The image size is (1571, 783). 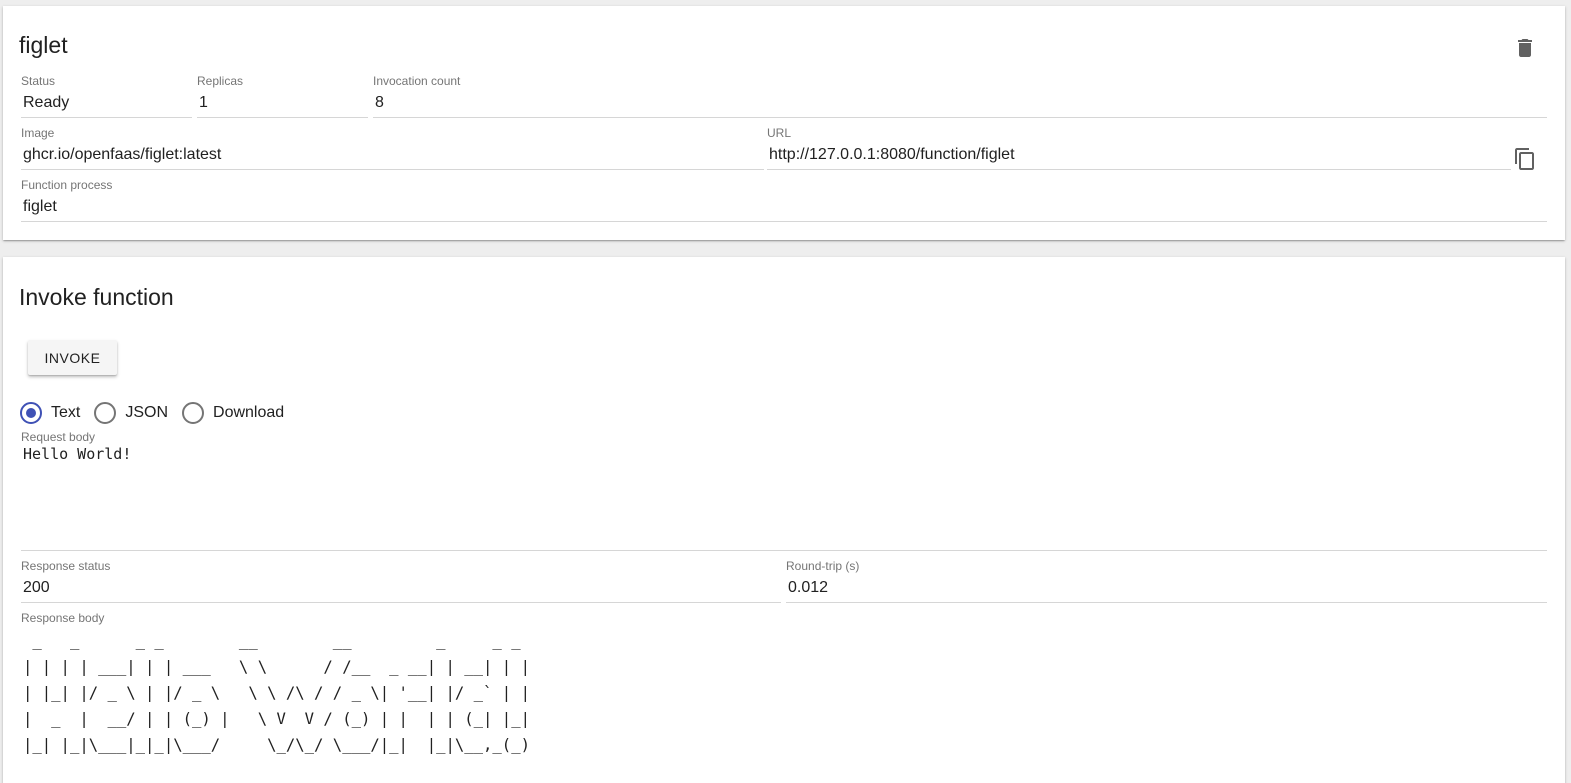 What do you see at coordinates (36, 587) in the screenshot?
I see `response-status-value: 200` at bounding box center [36, 587].